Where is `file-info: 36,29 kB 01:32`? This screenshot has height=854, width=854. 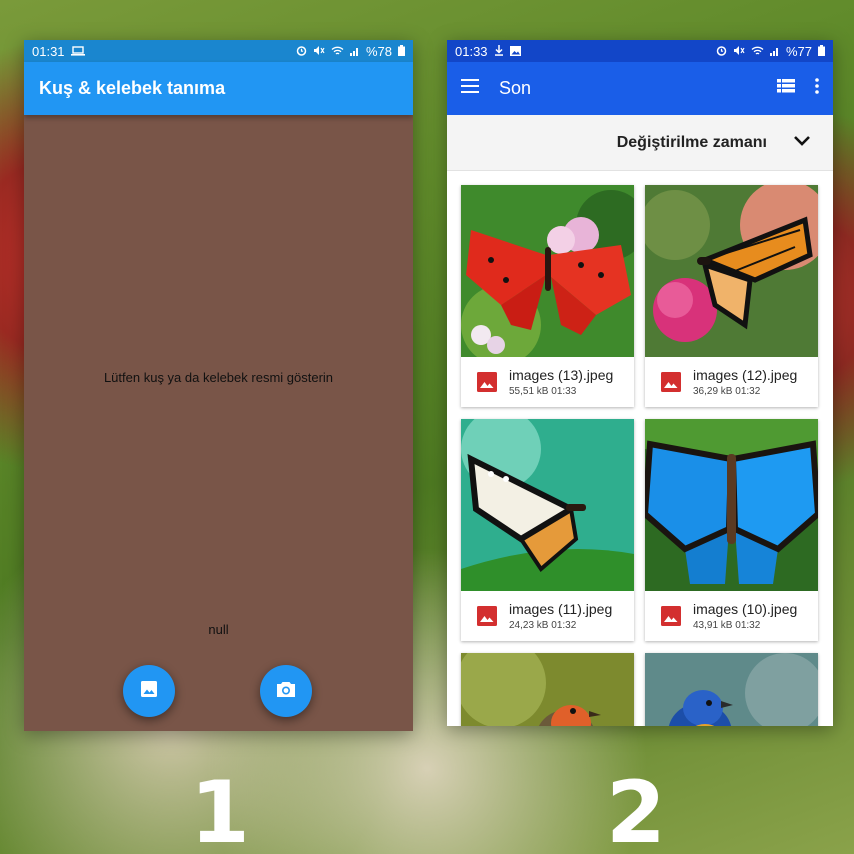
file-info: 36,29 kB 01:32 is located at coordinates (727, 391).